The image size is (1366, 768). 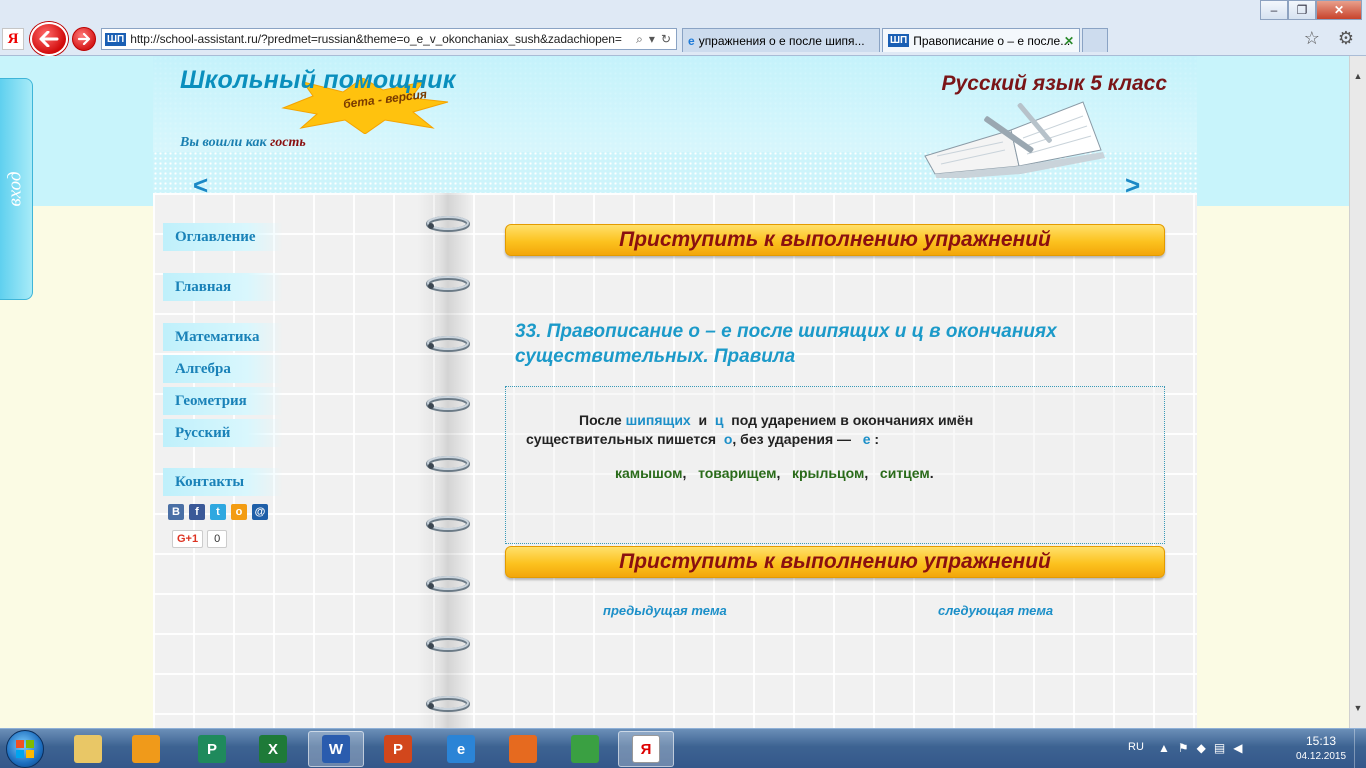 What do you see at coordinates (1219, 748) in the screenshot?
I see `network-icon: ▤` at bounding box center [1219, 748].